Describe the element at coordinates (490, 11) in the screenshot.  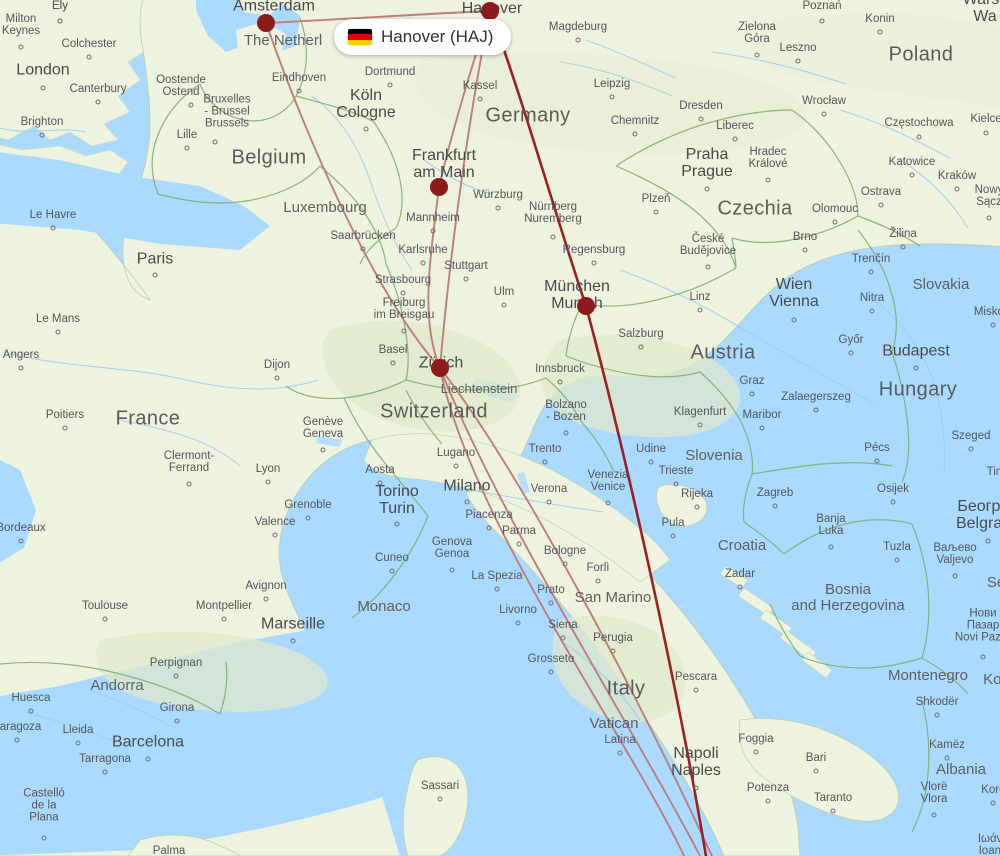
I see `airport-node-hanover` at that location.